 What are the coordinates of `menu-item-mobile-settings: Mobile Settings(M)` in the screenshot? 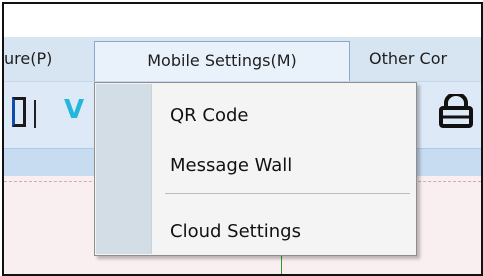 It's located at (222, 61).